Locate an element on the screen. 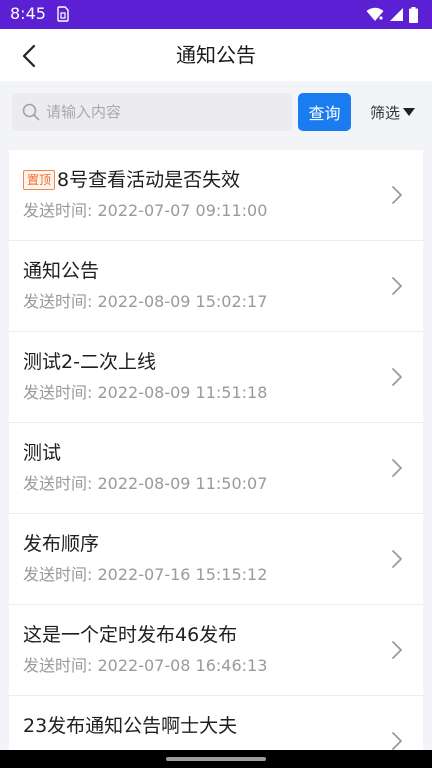 The image size is (432, 768). item-time-row: 发送时间: 2022-07-16 15:15:12 is located at coordinates (145, 575).